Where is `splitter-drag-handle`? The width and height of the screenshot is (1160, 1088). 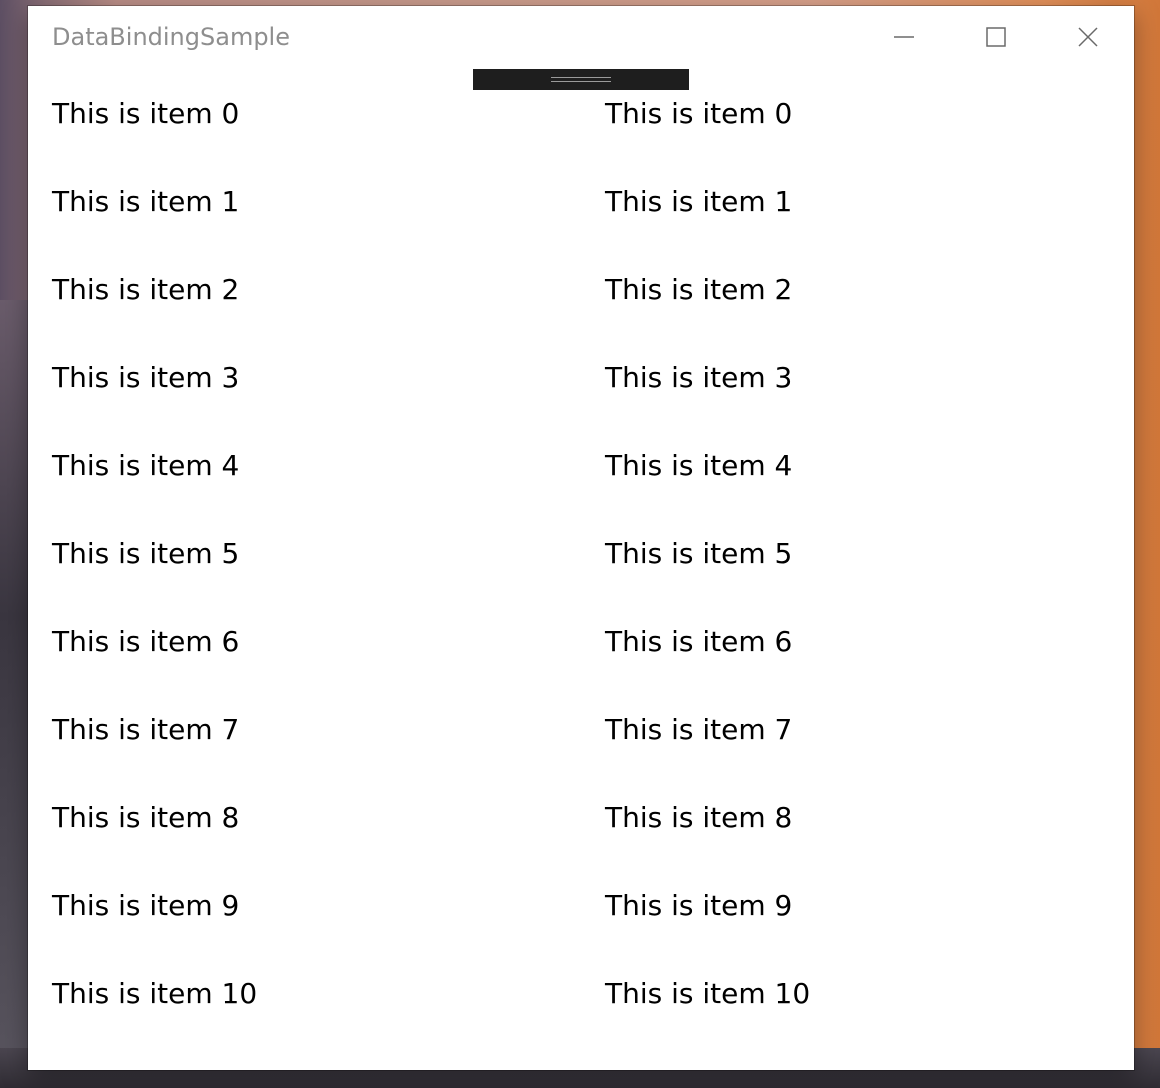 splitter-drag-handle is located at coordinates (581, 79).